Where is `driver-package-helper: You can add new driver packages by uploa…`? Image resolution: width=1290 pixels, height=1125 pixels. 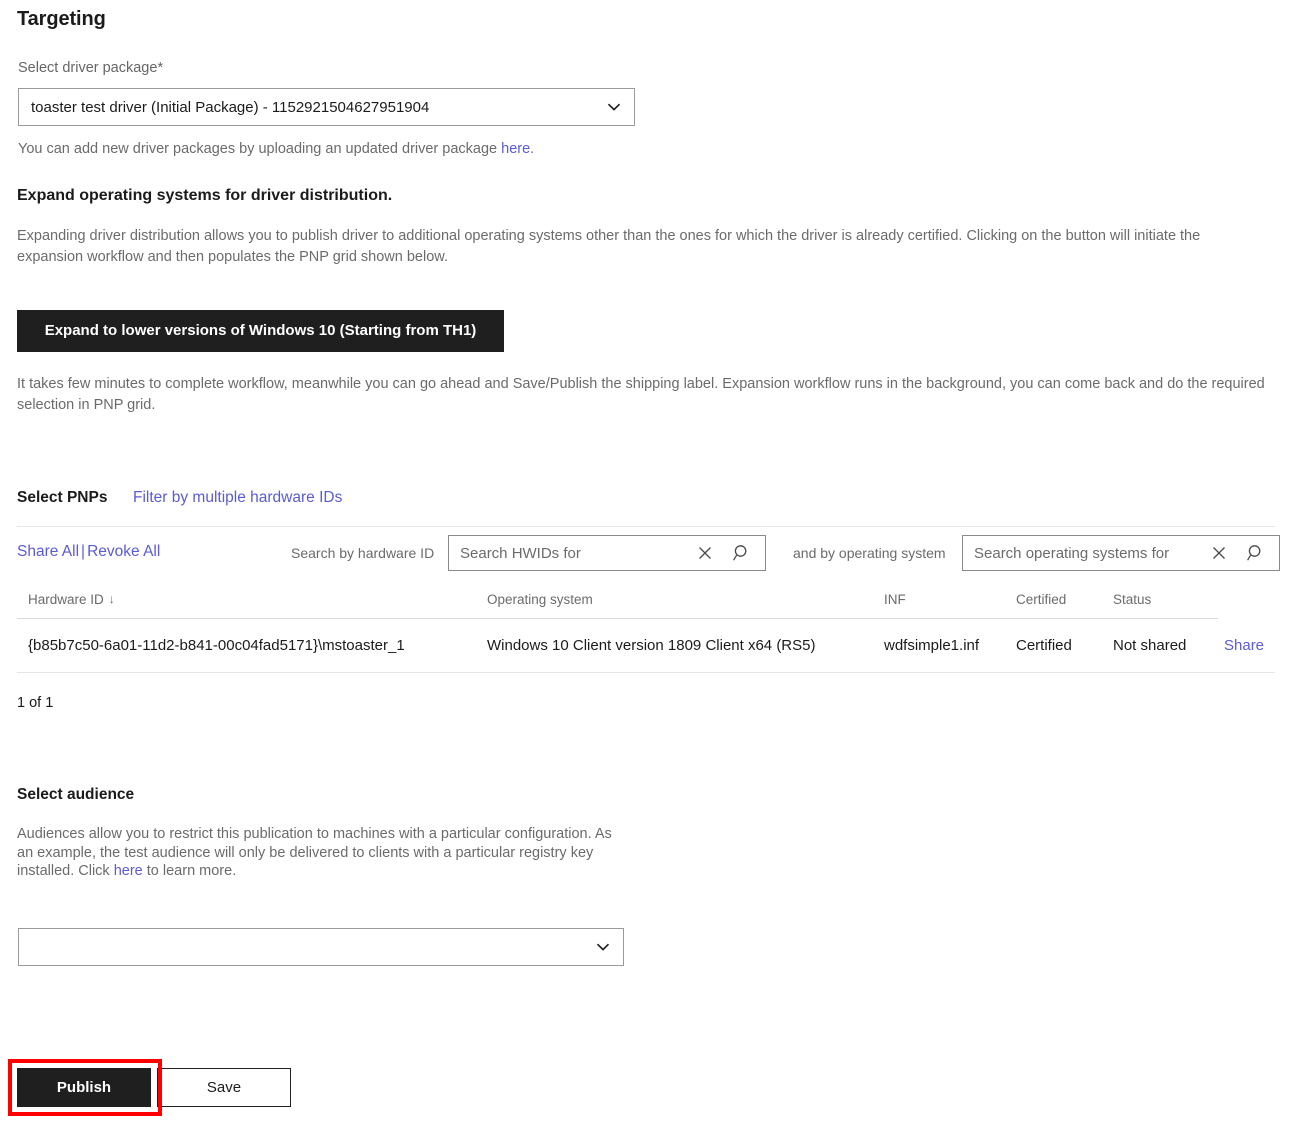 driver-package-helper: You can add new driver packages by uploa… is located at coordinates (276, 149).